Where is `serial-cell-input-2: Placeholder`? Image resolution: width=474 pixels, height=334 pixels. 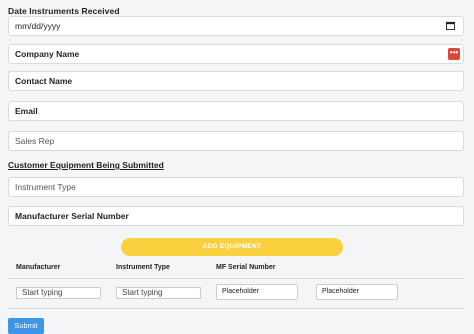 serial-cell-input-2: Placeholder is located at coordinates (357, 292).